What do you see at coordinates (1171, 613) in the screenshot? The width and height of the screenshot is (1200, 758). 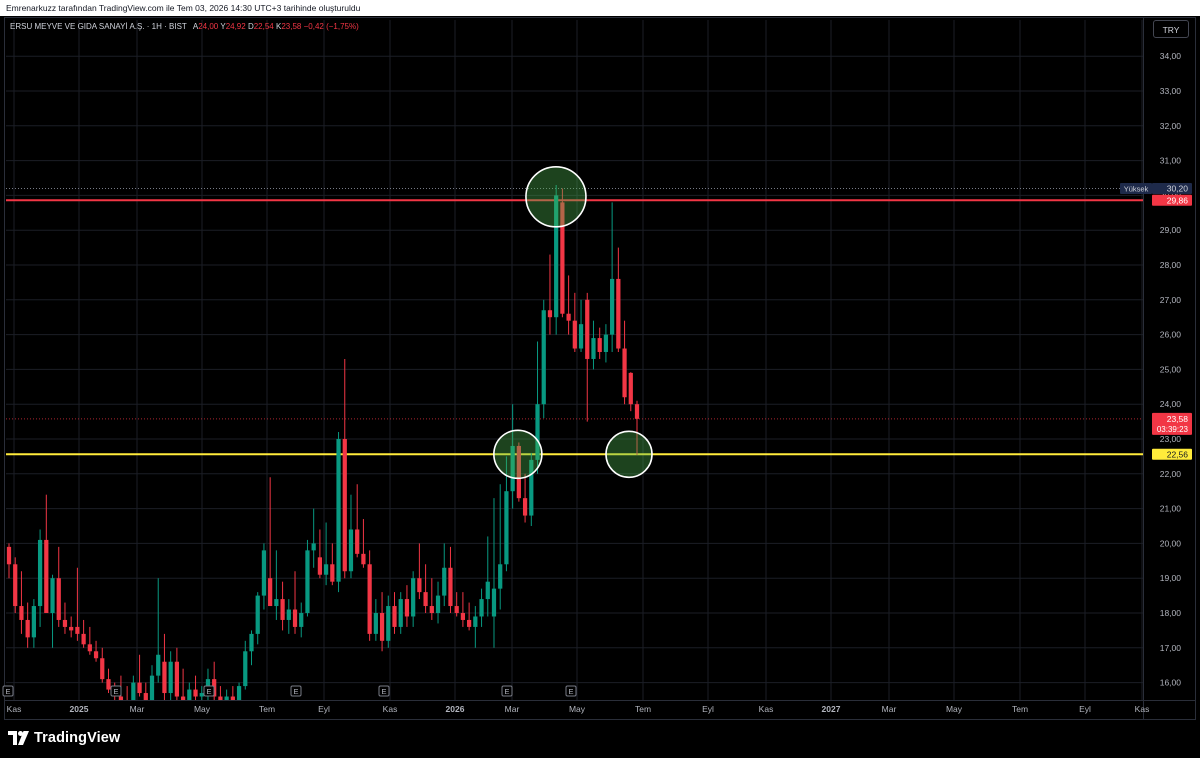 I see `price-tick-label: 18,00` at bounding box center [1171, 613].